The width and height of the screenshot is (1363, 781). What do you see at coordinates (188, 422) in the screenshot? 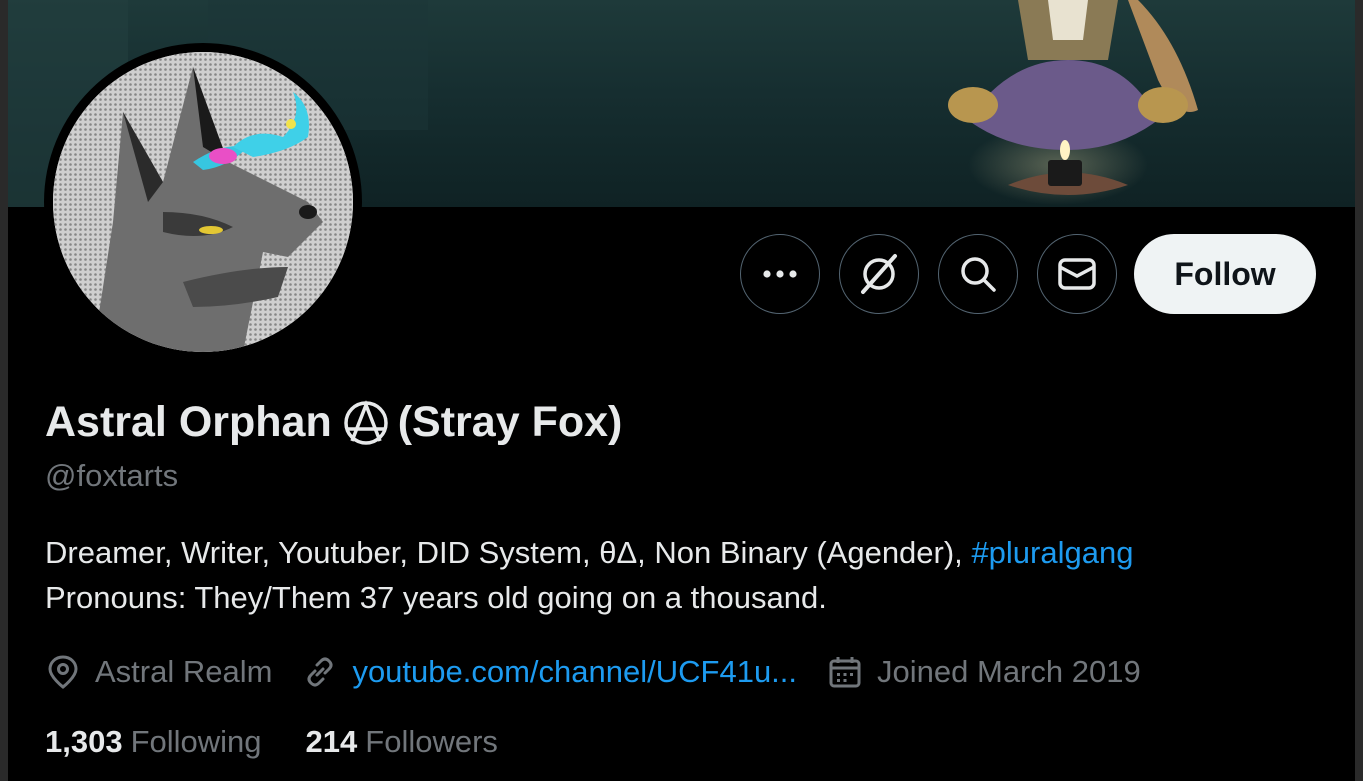
I see `display-name: Astral Orphan` at bounding box center [188, 422].